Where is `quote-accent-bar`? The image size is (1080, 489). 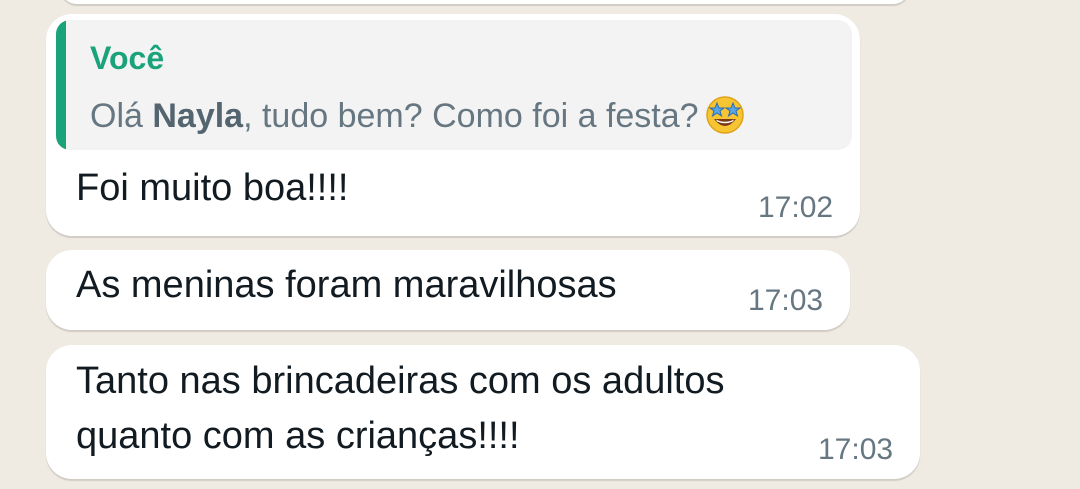 quote-accent-bar is located at coordinates (61, 85).